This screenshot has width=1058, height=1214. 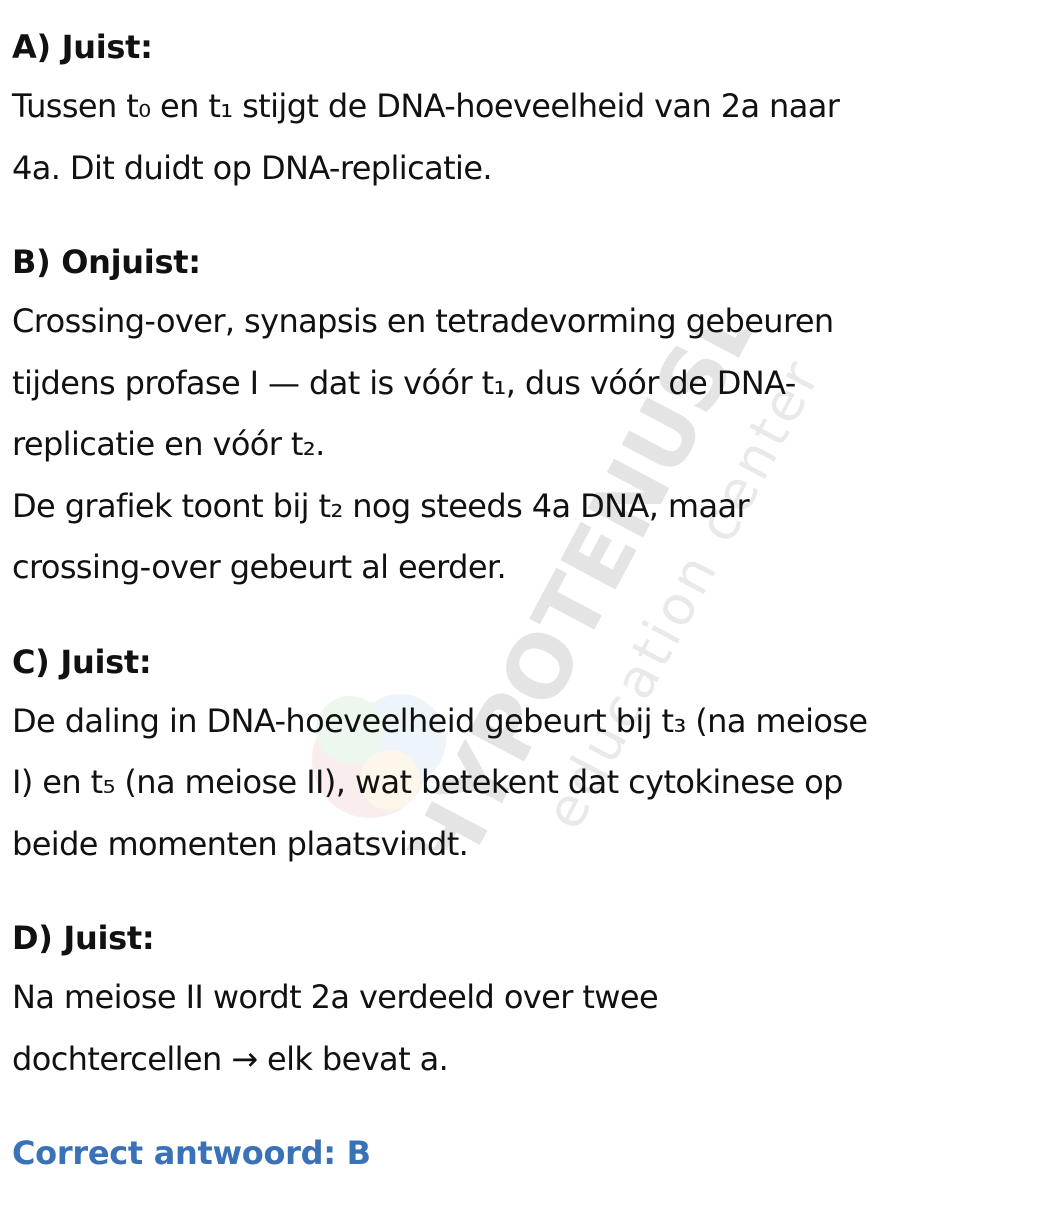 What do you see at coordinates (259, 567) in the screenshot?
I see `section-line: crossing-over gebeurt al eerder.` at bounding box center [259, 567].